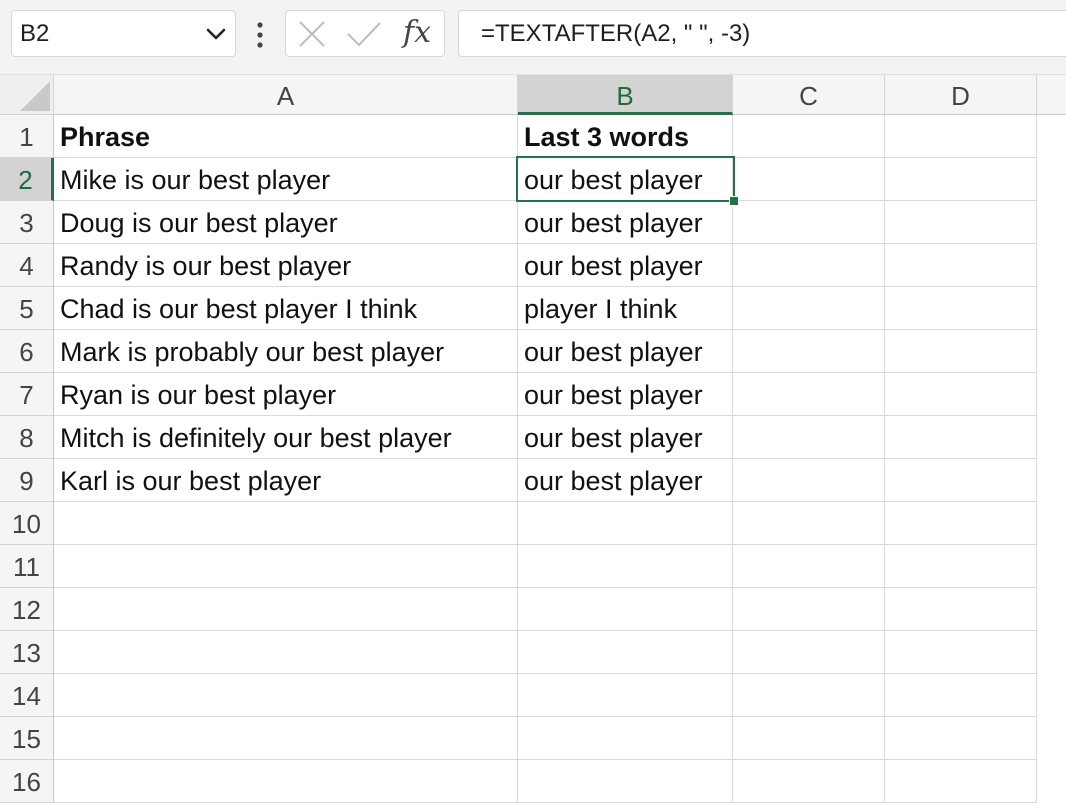 Image resolution: width=1066 pixels, height=804 pixels. I want to click on row-header-3: 3, so click(27, 222).